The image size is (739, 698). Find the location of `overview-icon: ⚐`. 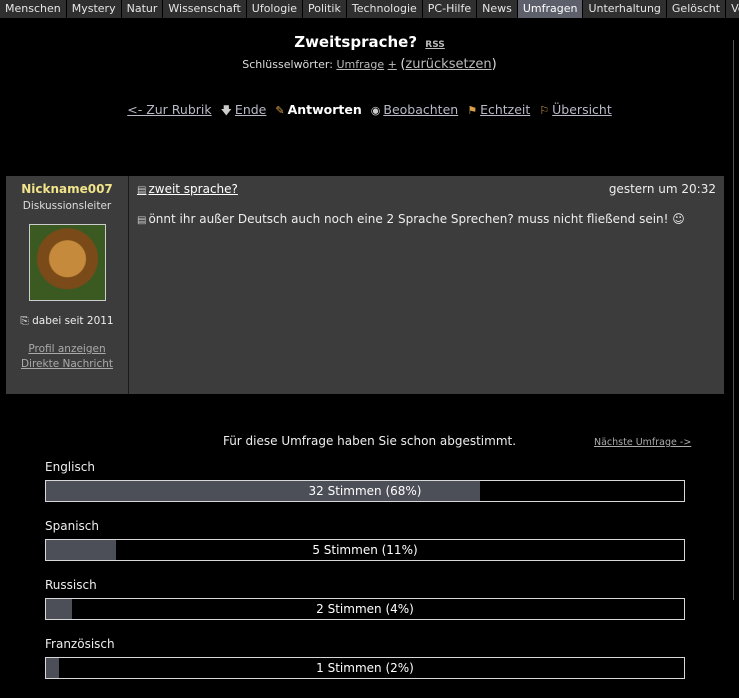

overview-icon: ⚐ is located at coordinates (544, 110).